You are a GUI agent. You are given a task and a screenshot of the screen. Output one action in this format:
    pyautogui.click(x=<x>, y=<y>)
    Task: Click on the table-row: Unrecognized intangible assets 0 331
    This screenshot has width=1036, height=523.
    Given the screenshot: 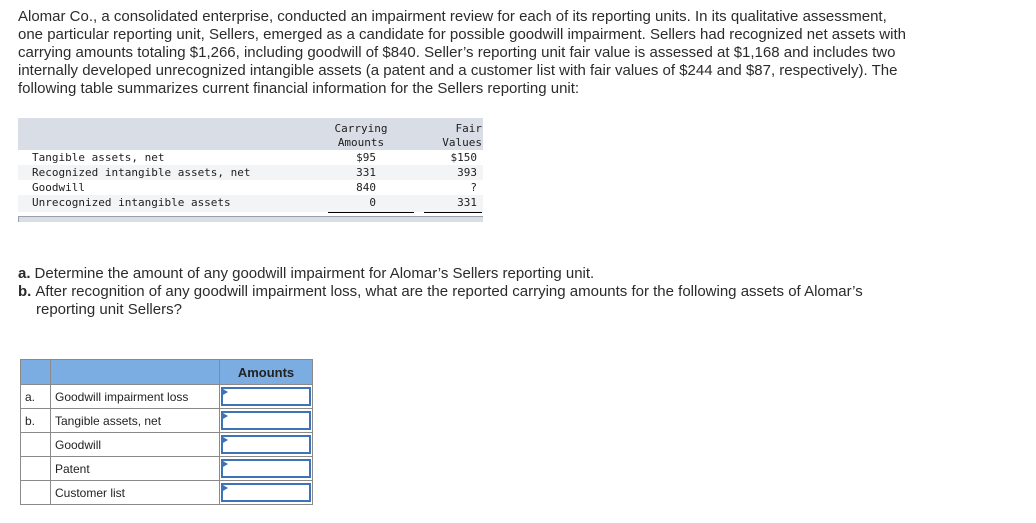 What is the action you would take?
    pyautogui.click(x=250, y=204)
    